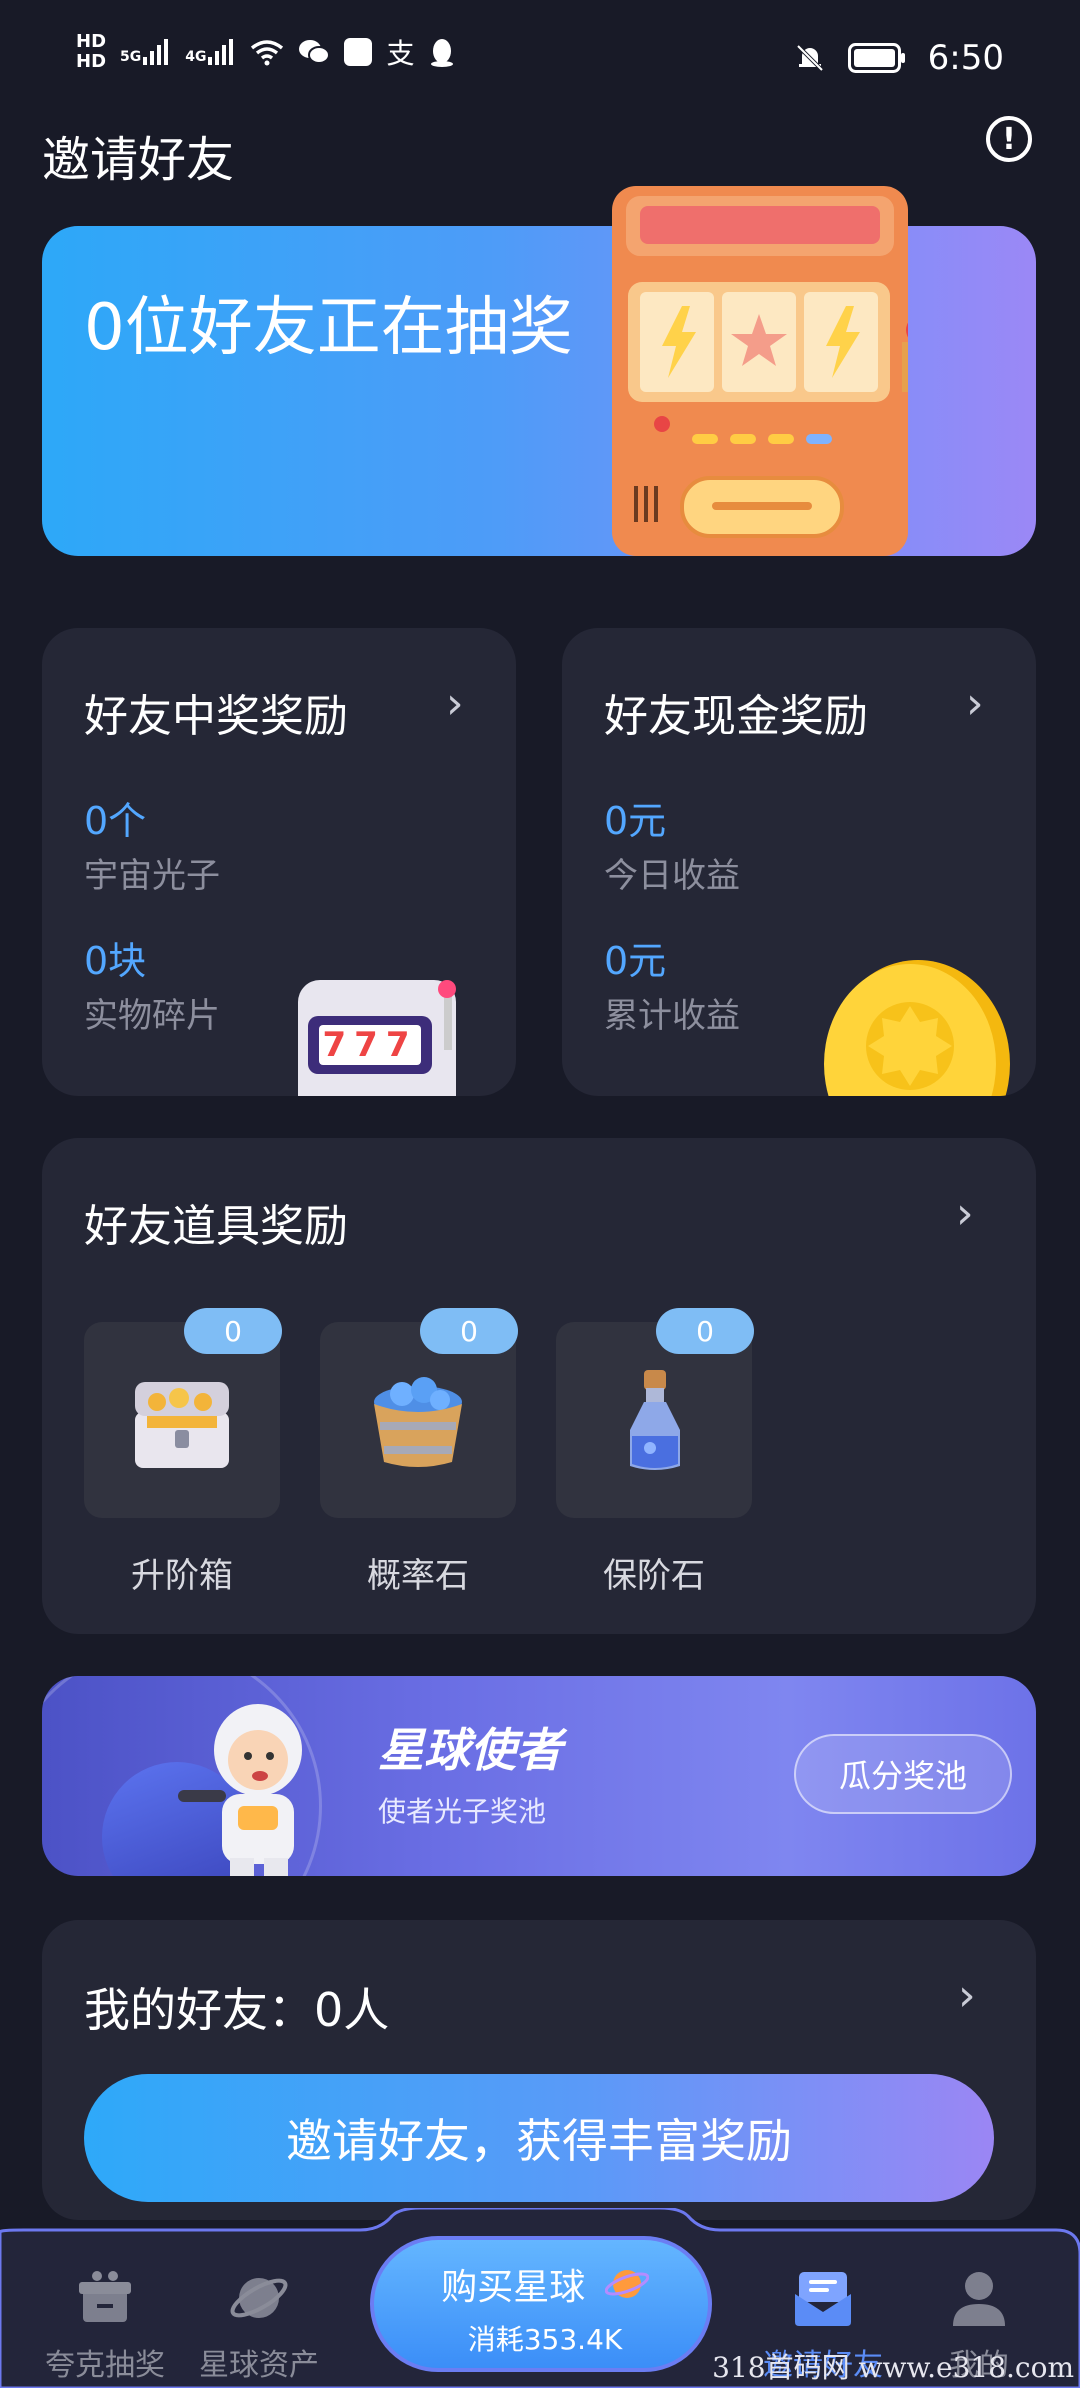 This screenshot has width=1080, height=2388. I want to click on today-earnings-label: 今日收益, so click(672, 876).